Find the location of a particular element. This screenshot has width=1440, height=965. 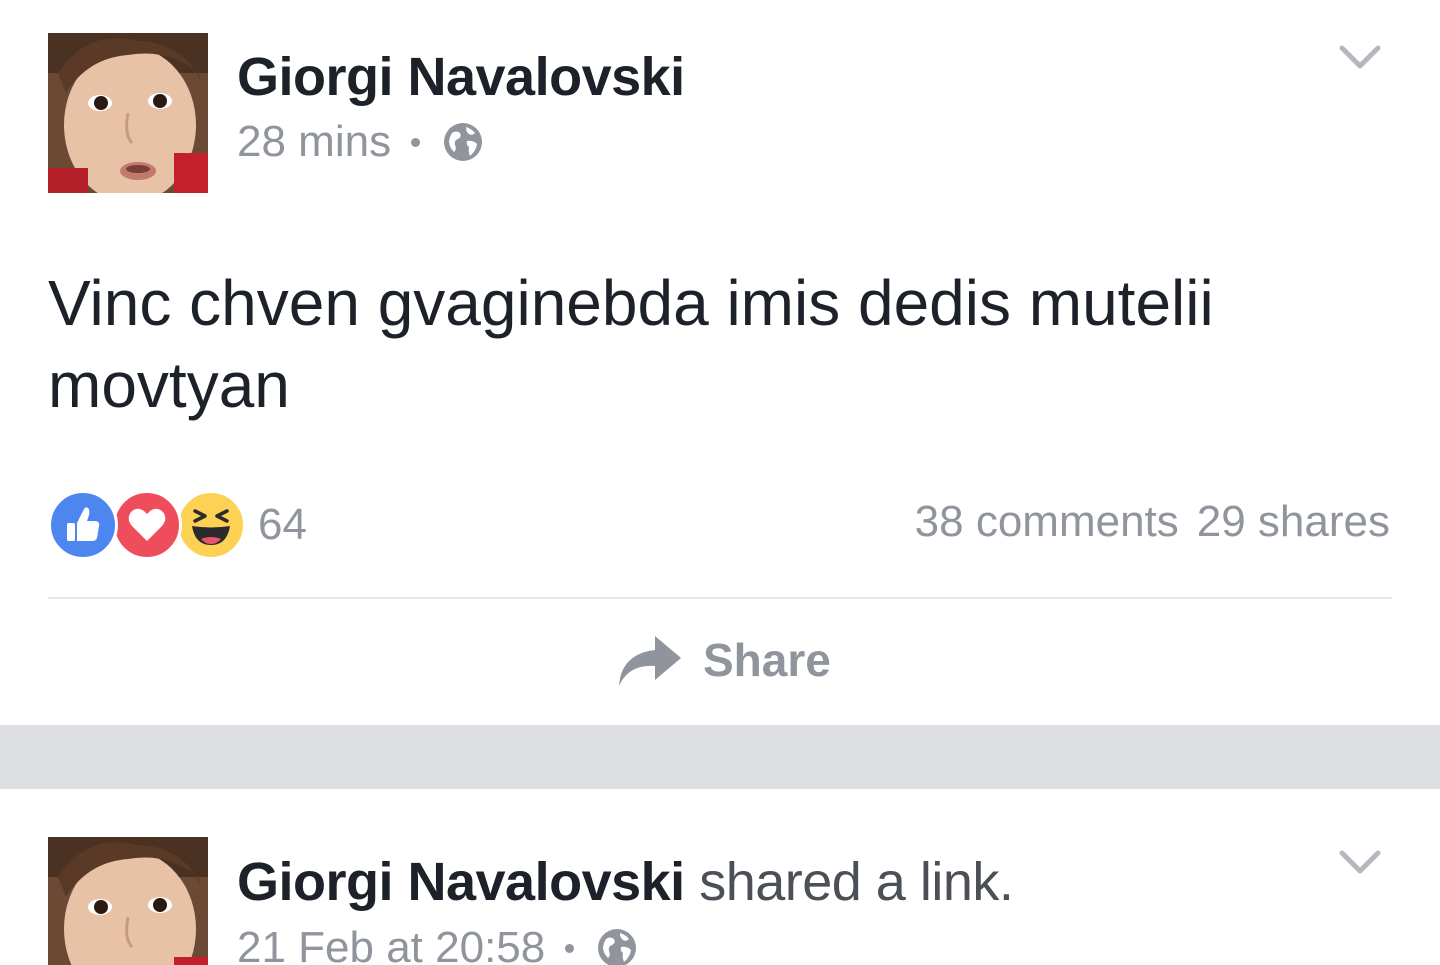

feed-separator is located at coordinates (720, 757).